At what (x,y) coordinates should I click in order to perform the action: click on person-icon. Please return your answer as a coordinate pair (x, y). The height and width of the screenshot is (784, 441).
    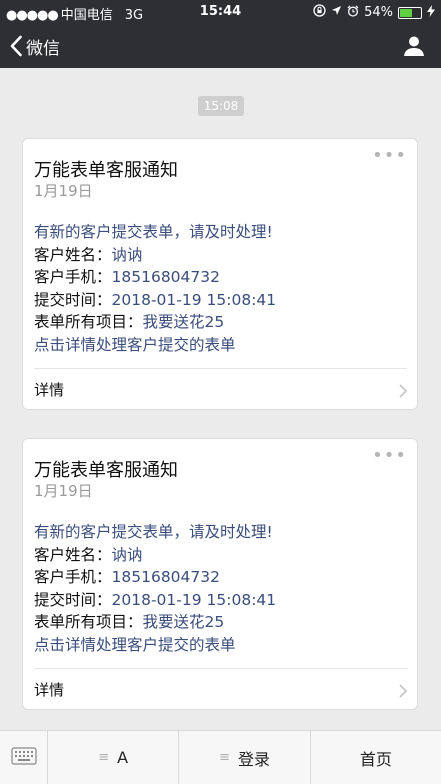
    Looking at the image, I should click on (414, 48).